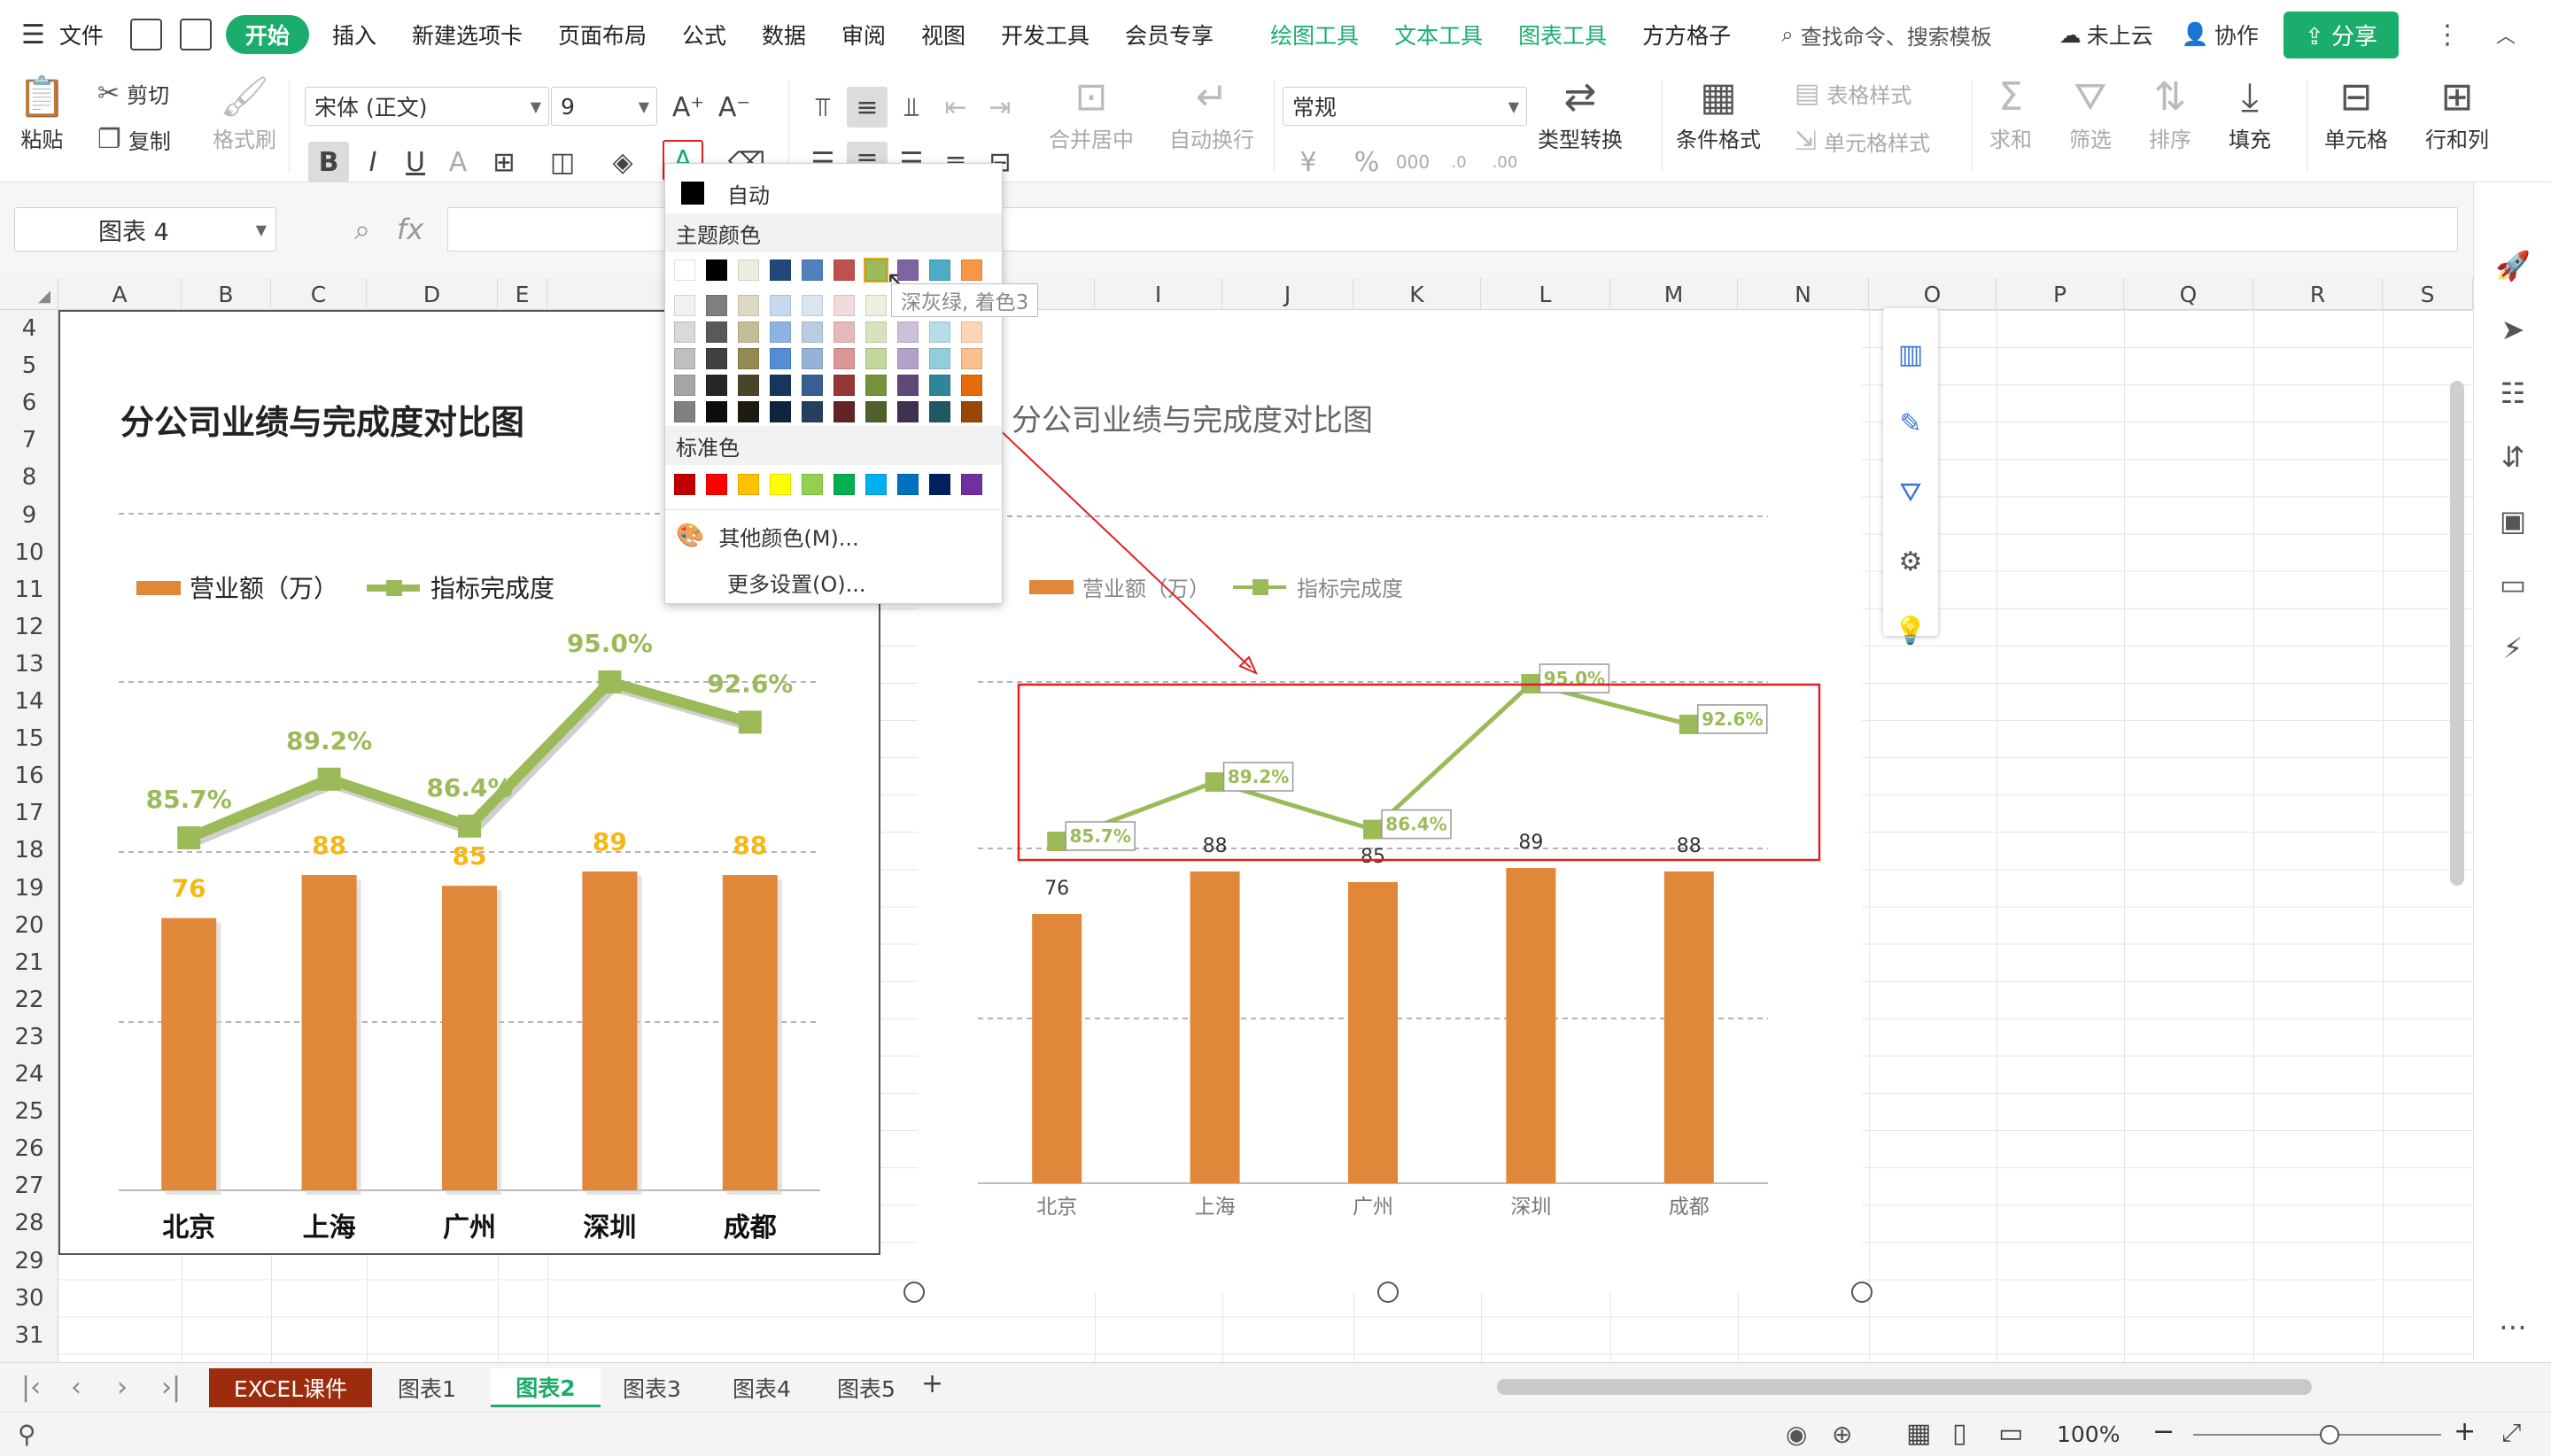 Image resolution: width=2551 pixels, height=1456 pixels. What do you see at coordinates (2250, 113) in the screenshot?
I see `fill-button: ⤓ 填充` at bounding box center [2250, 113].